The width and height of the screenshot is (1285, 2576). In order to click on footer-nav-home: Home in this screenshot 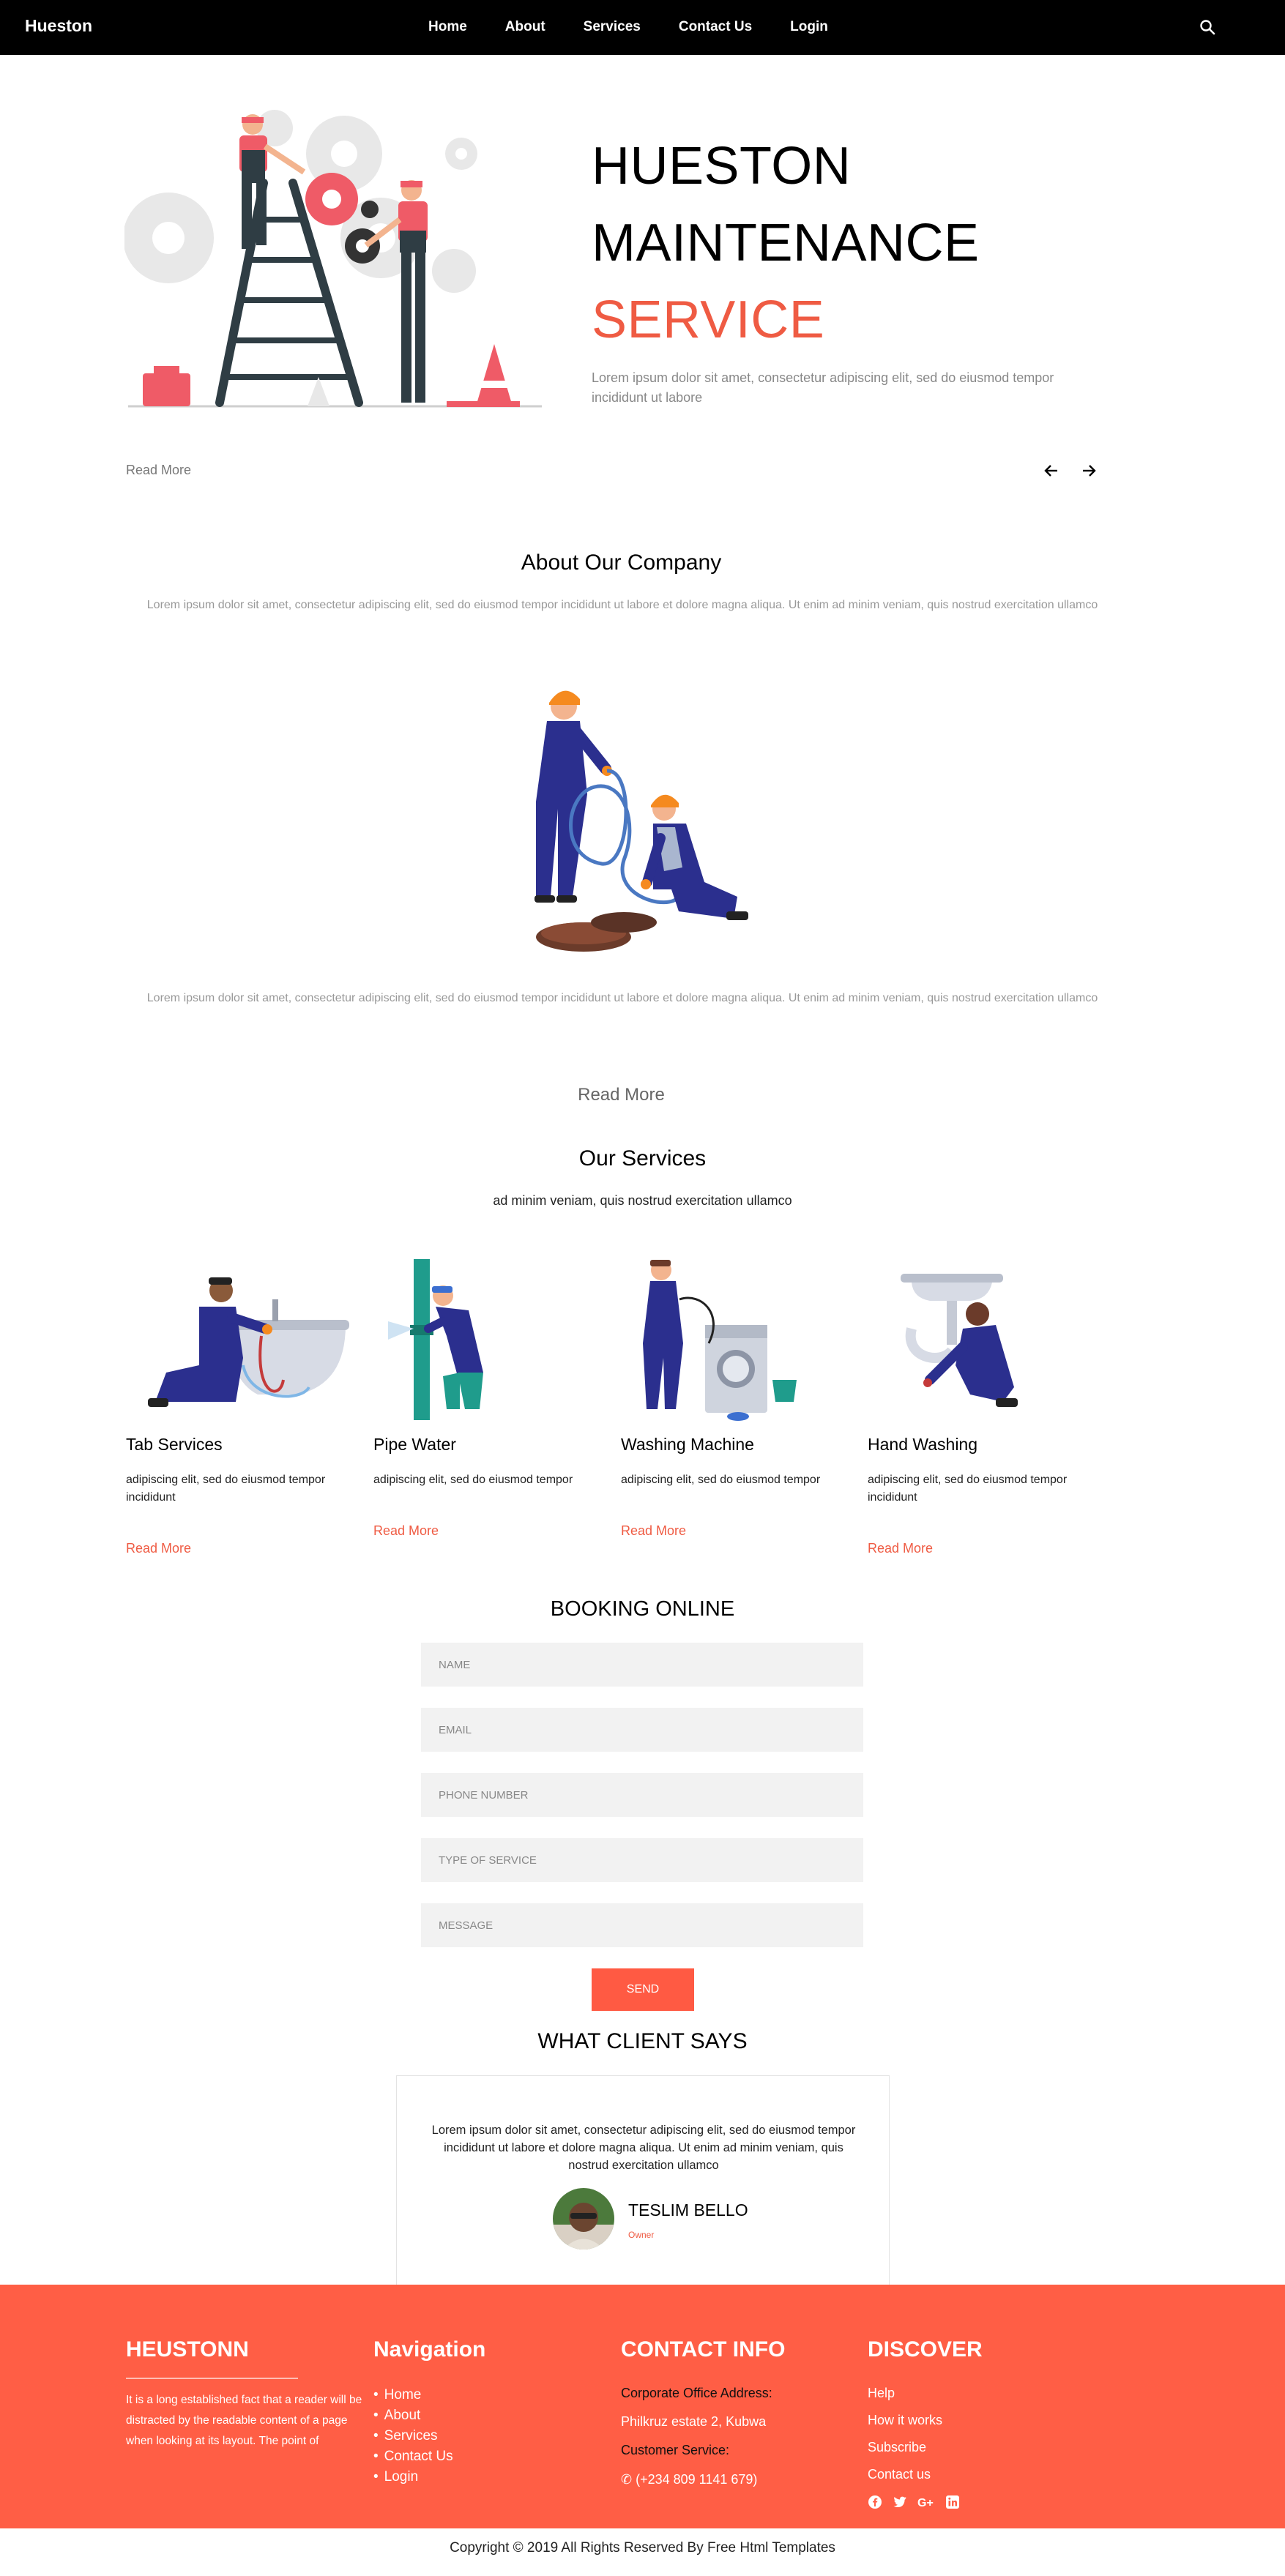, I will do `click(413, 2395)`.